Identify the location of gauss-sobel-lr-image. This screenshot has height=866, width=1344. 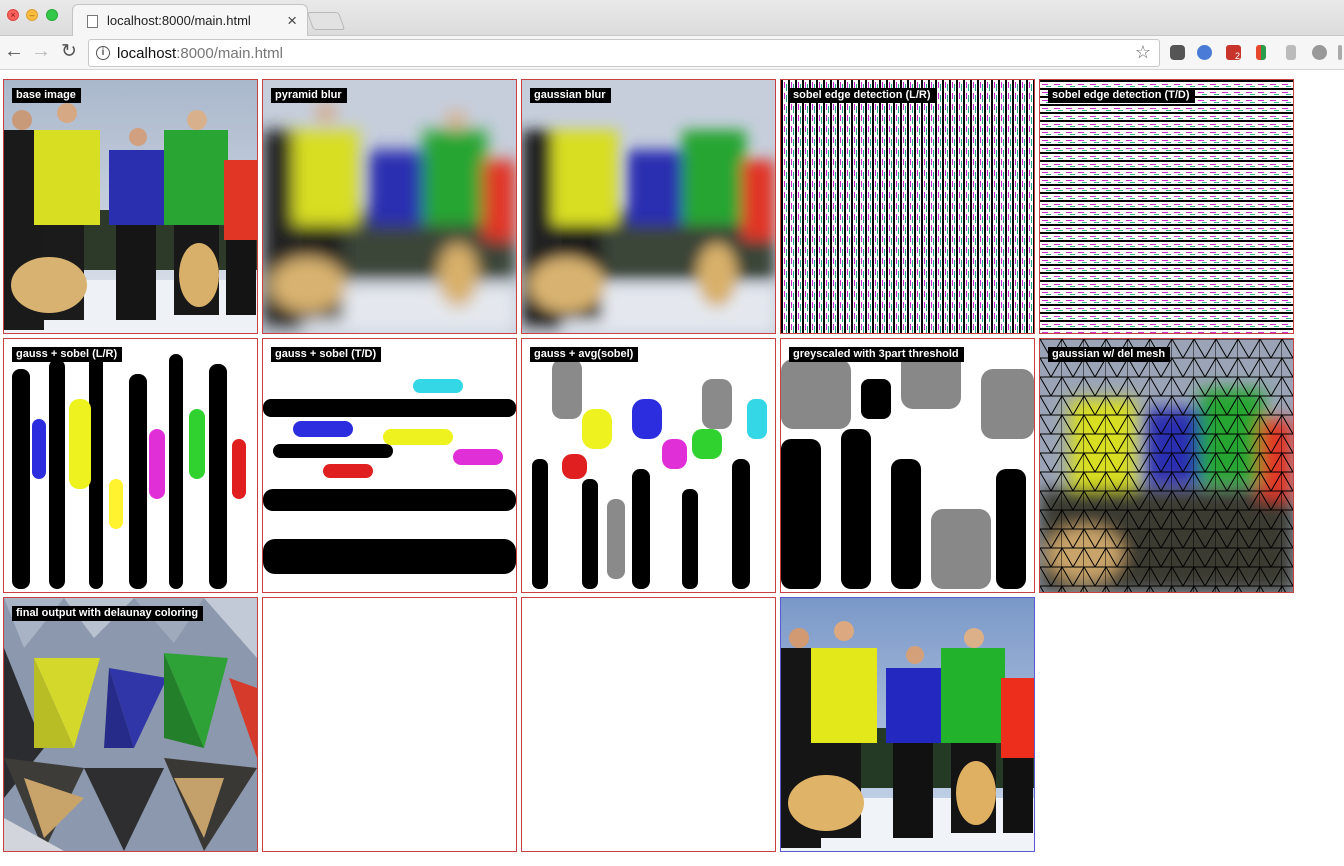
(130, 465).